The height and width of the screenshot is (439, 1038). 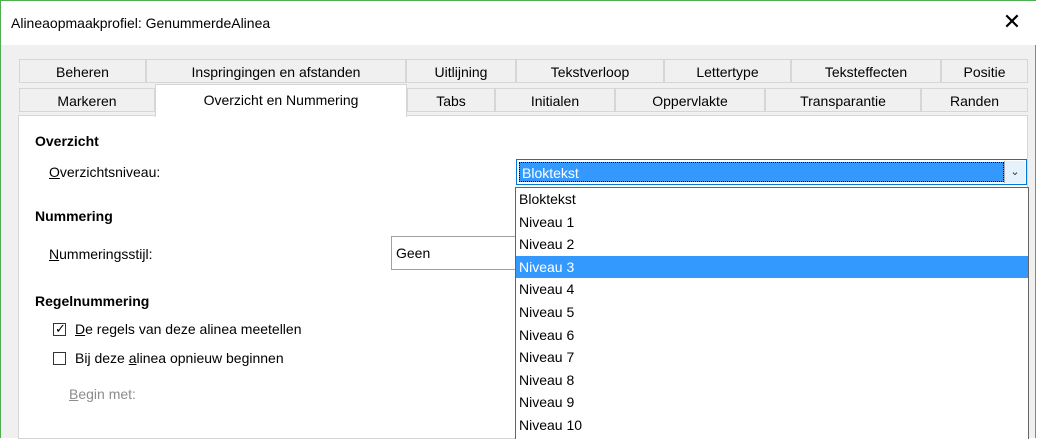 I want to click on checkmark-icon: ✓, so click(x=60, y=328).